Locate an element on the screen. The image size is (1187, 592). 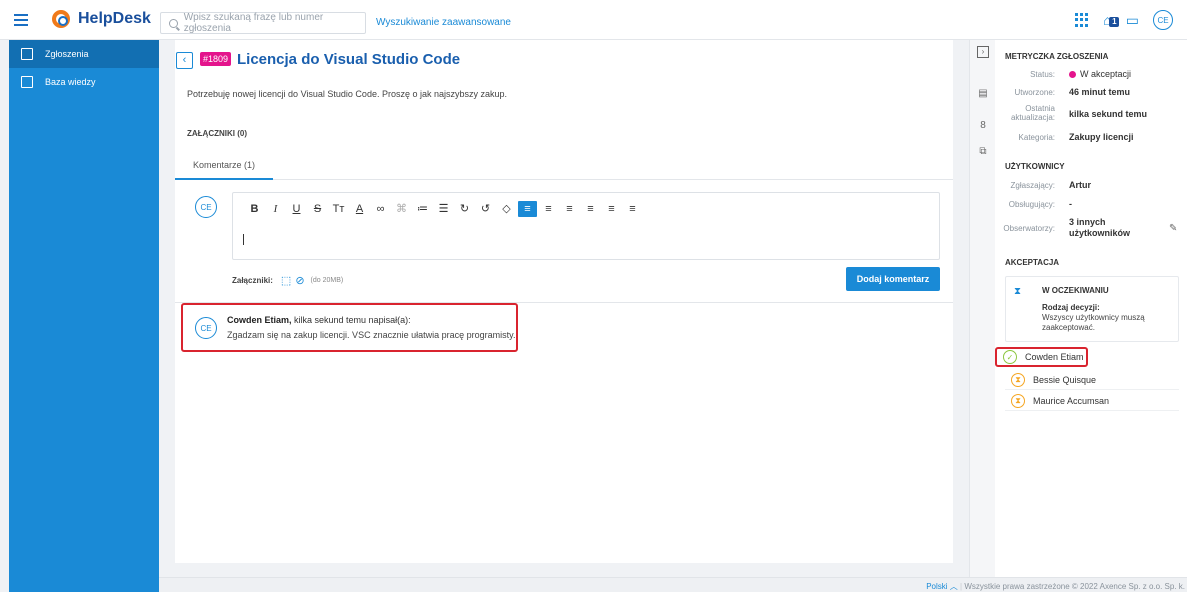
sidebar-item-tickets: Zgłoszenia is located at coordinates (84, 54).